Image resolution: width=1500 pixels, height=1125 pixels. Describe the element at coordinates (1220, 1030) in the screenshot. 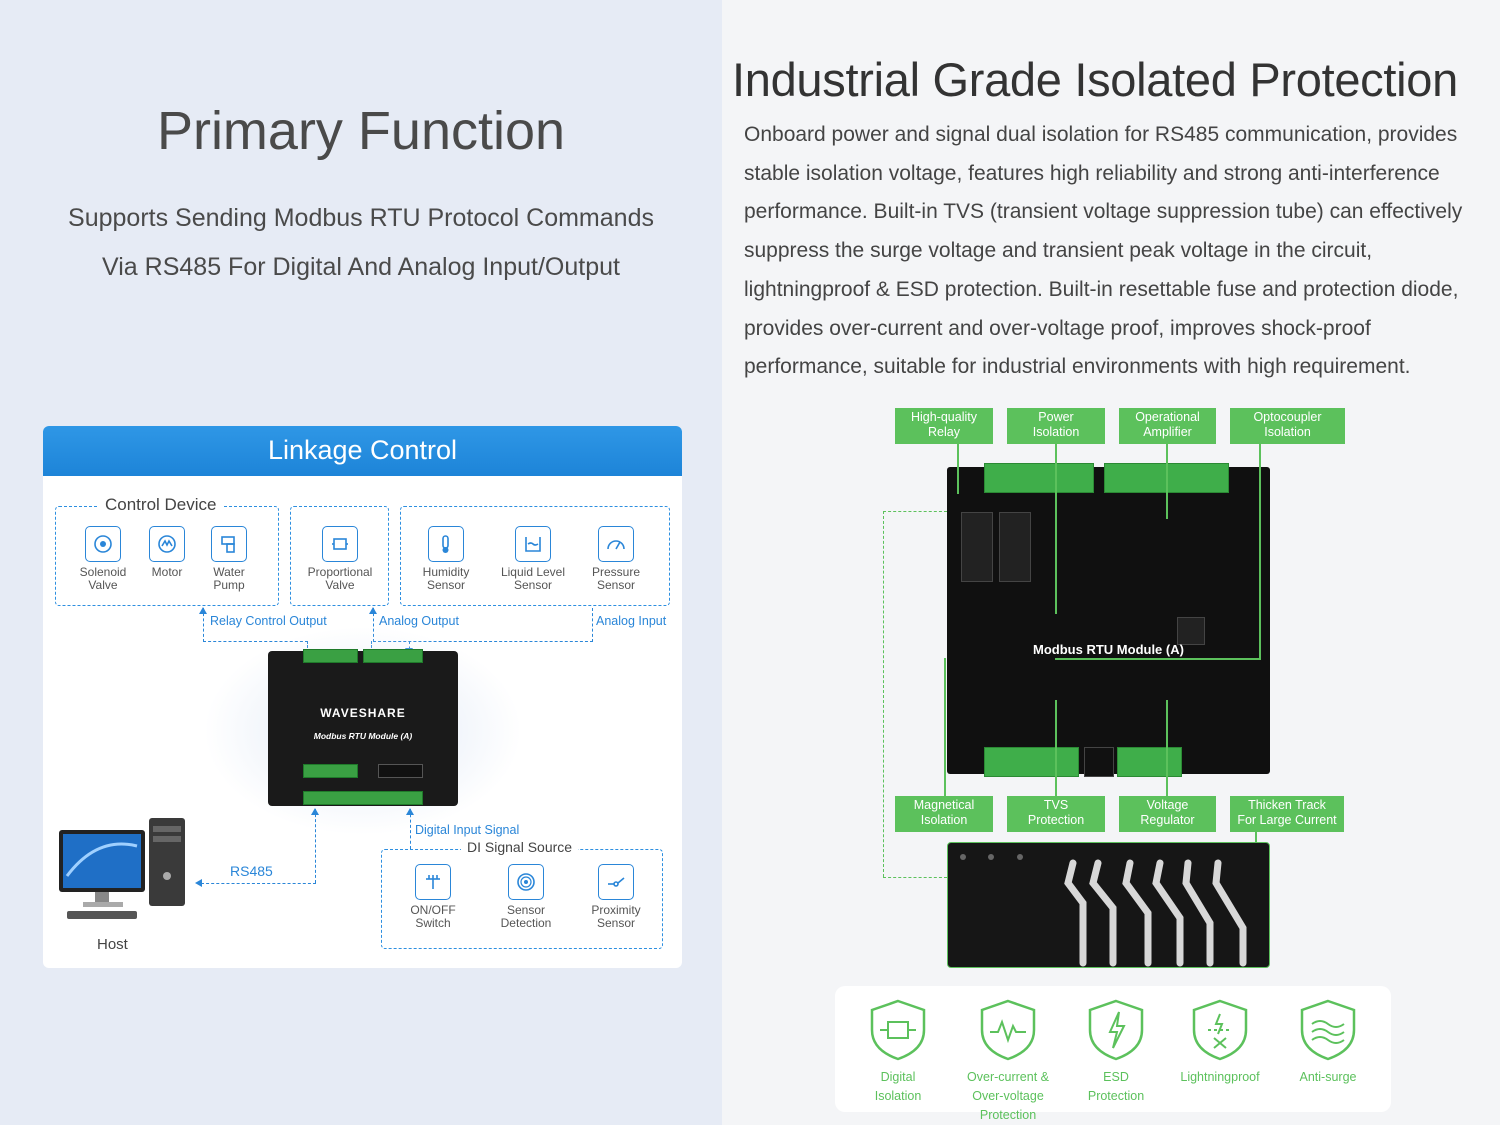

I see `lightningproof-icon` at that location.